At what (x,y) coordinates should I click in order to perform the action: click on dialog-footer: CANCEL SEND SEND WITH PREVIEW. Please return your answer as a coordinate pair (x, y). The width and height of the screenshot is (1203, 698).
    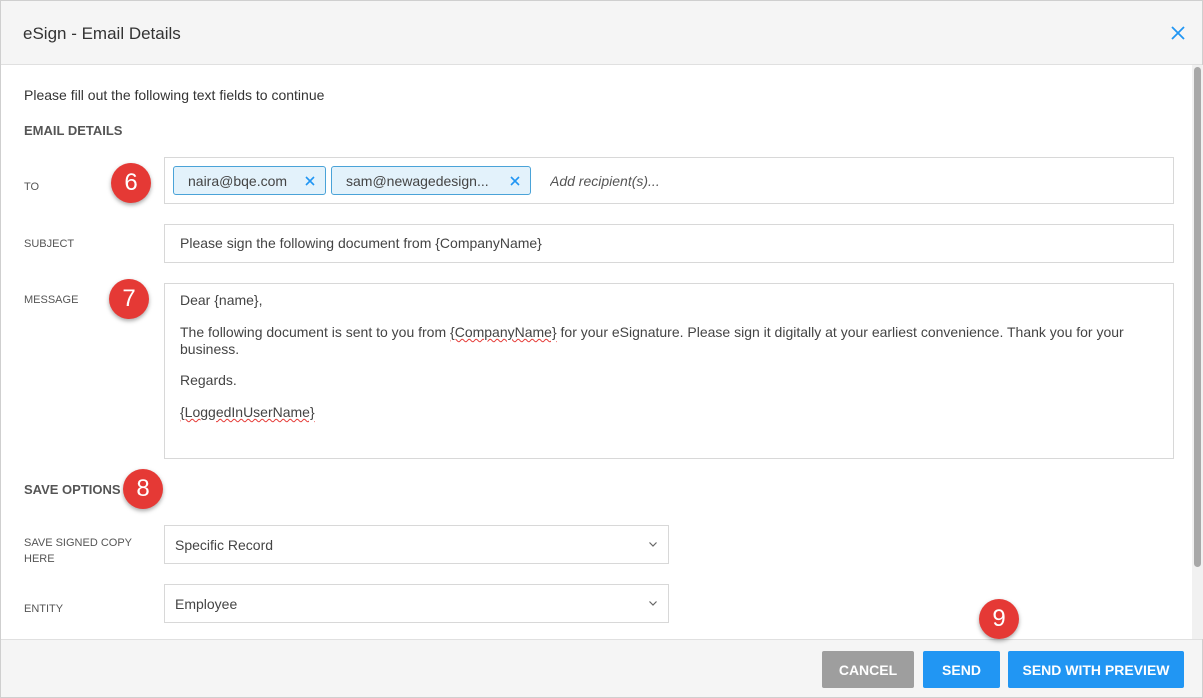
    Looking at the image, I should click on (601, 668).